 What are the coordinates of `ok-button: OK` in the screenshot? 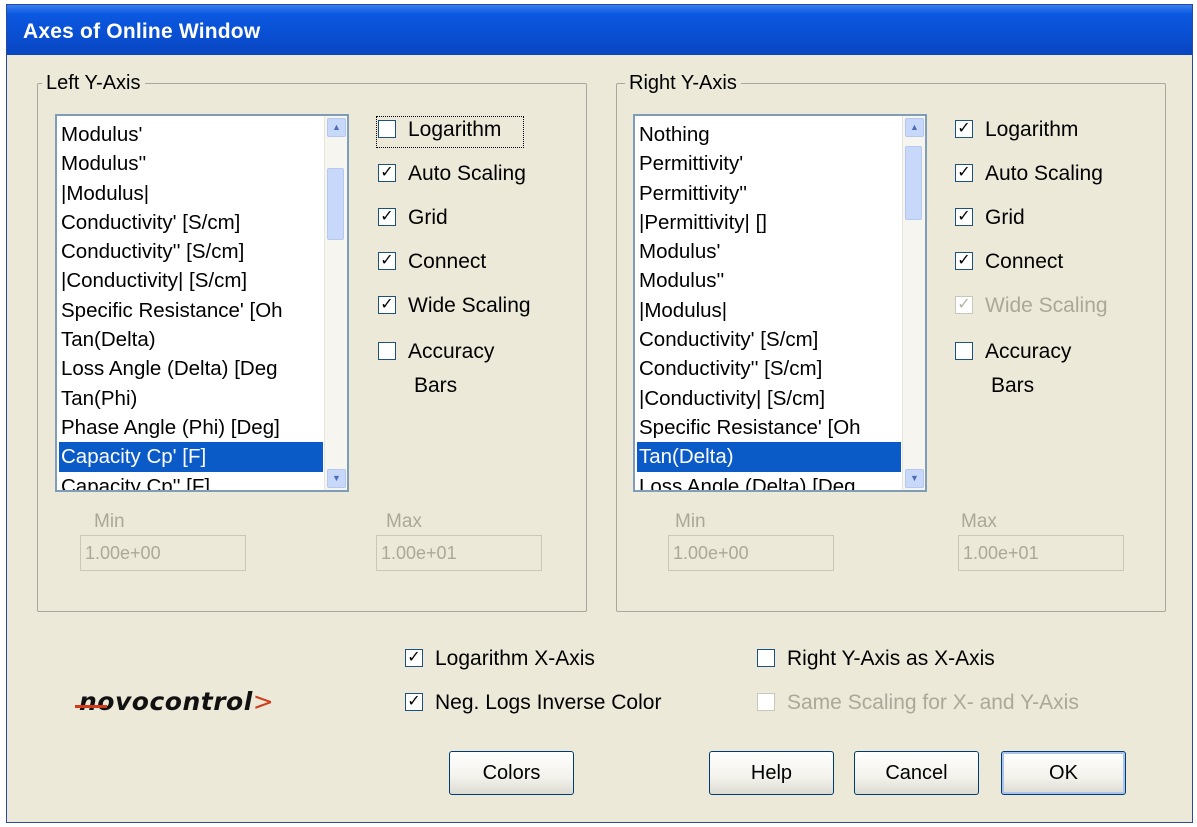 It's located at (1063, 773).